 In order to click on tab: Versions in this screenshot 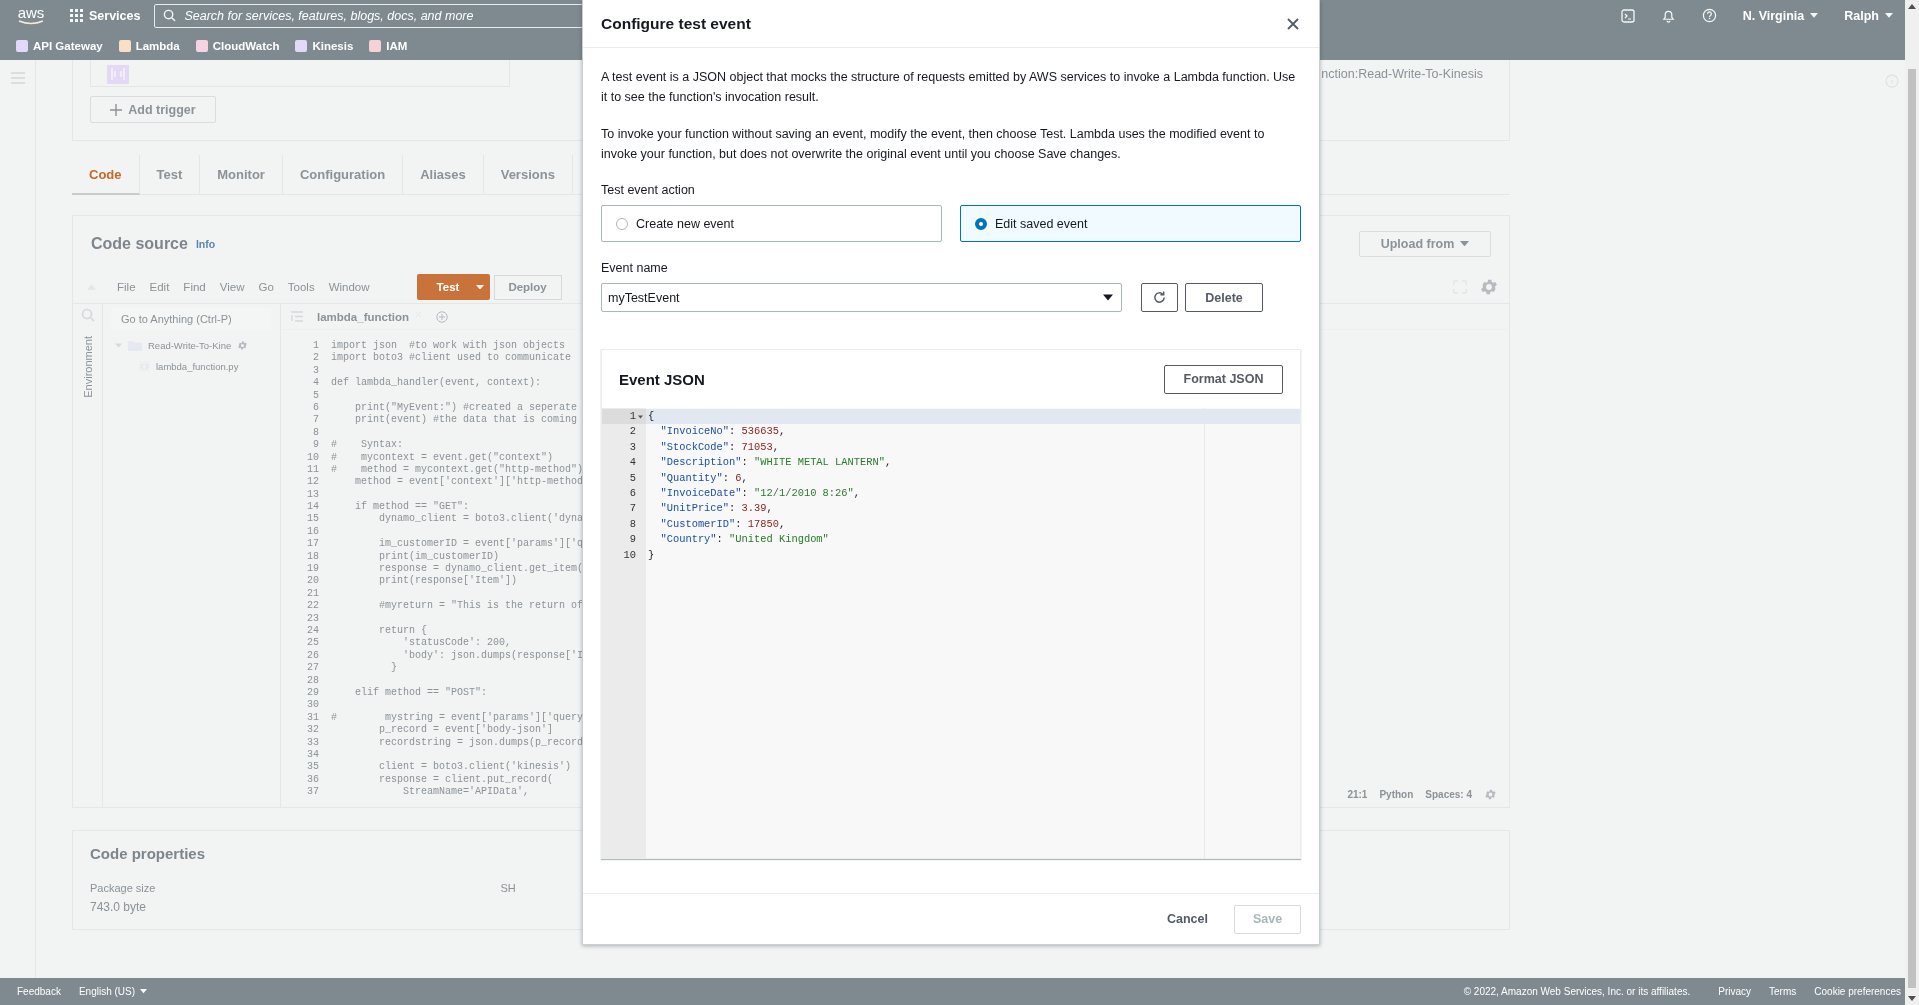, I will do `click(528, 175)`.